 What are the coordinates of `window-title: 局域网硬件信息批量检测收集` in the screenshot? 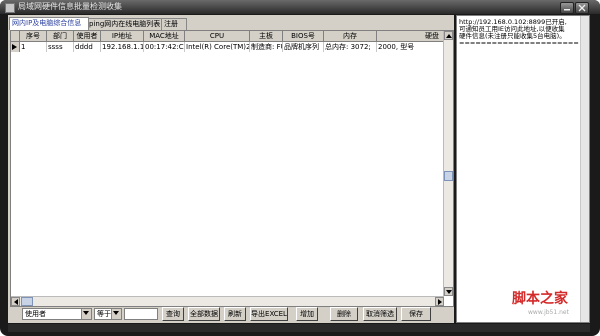 It's located at (70, 6).